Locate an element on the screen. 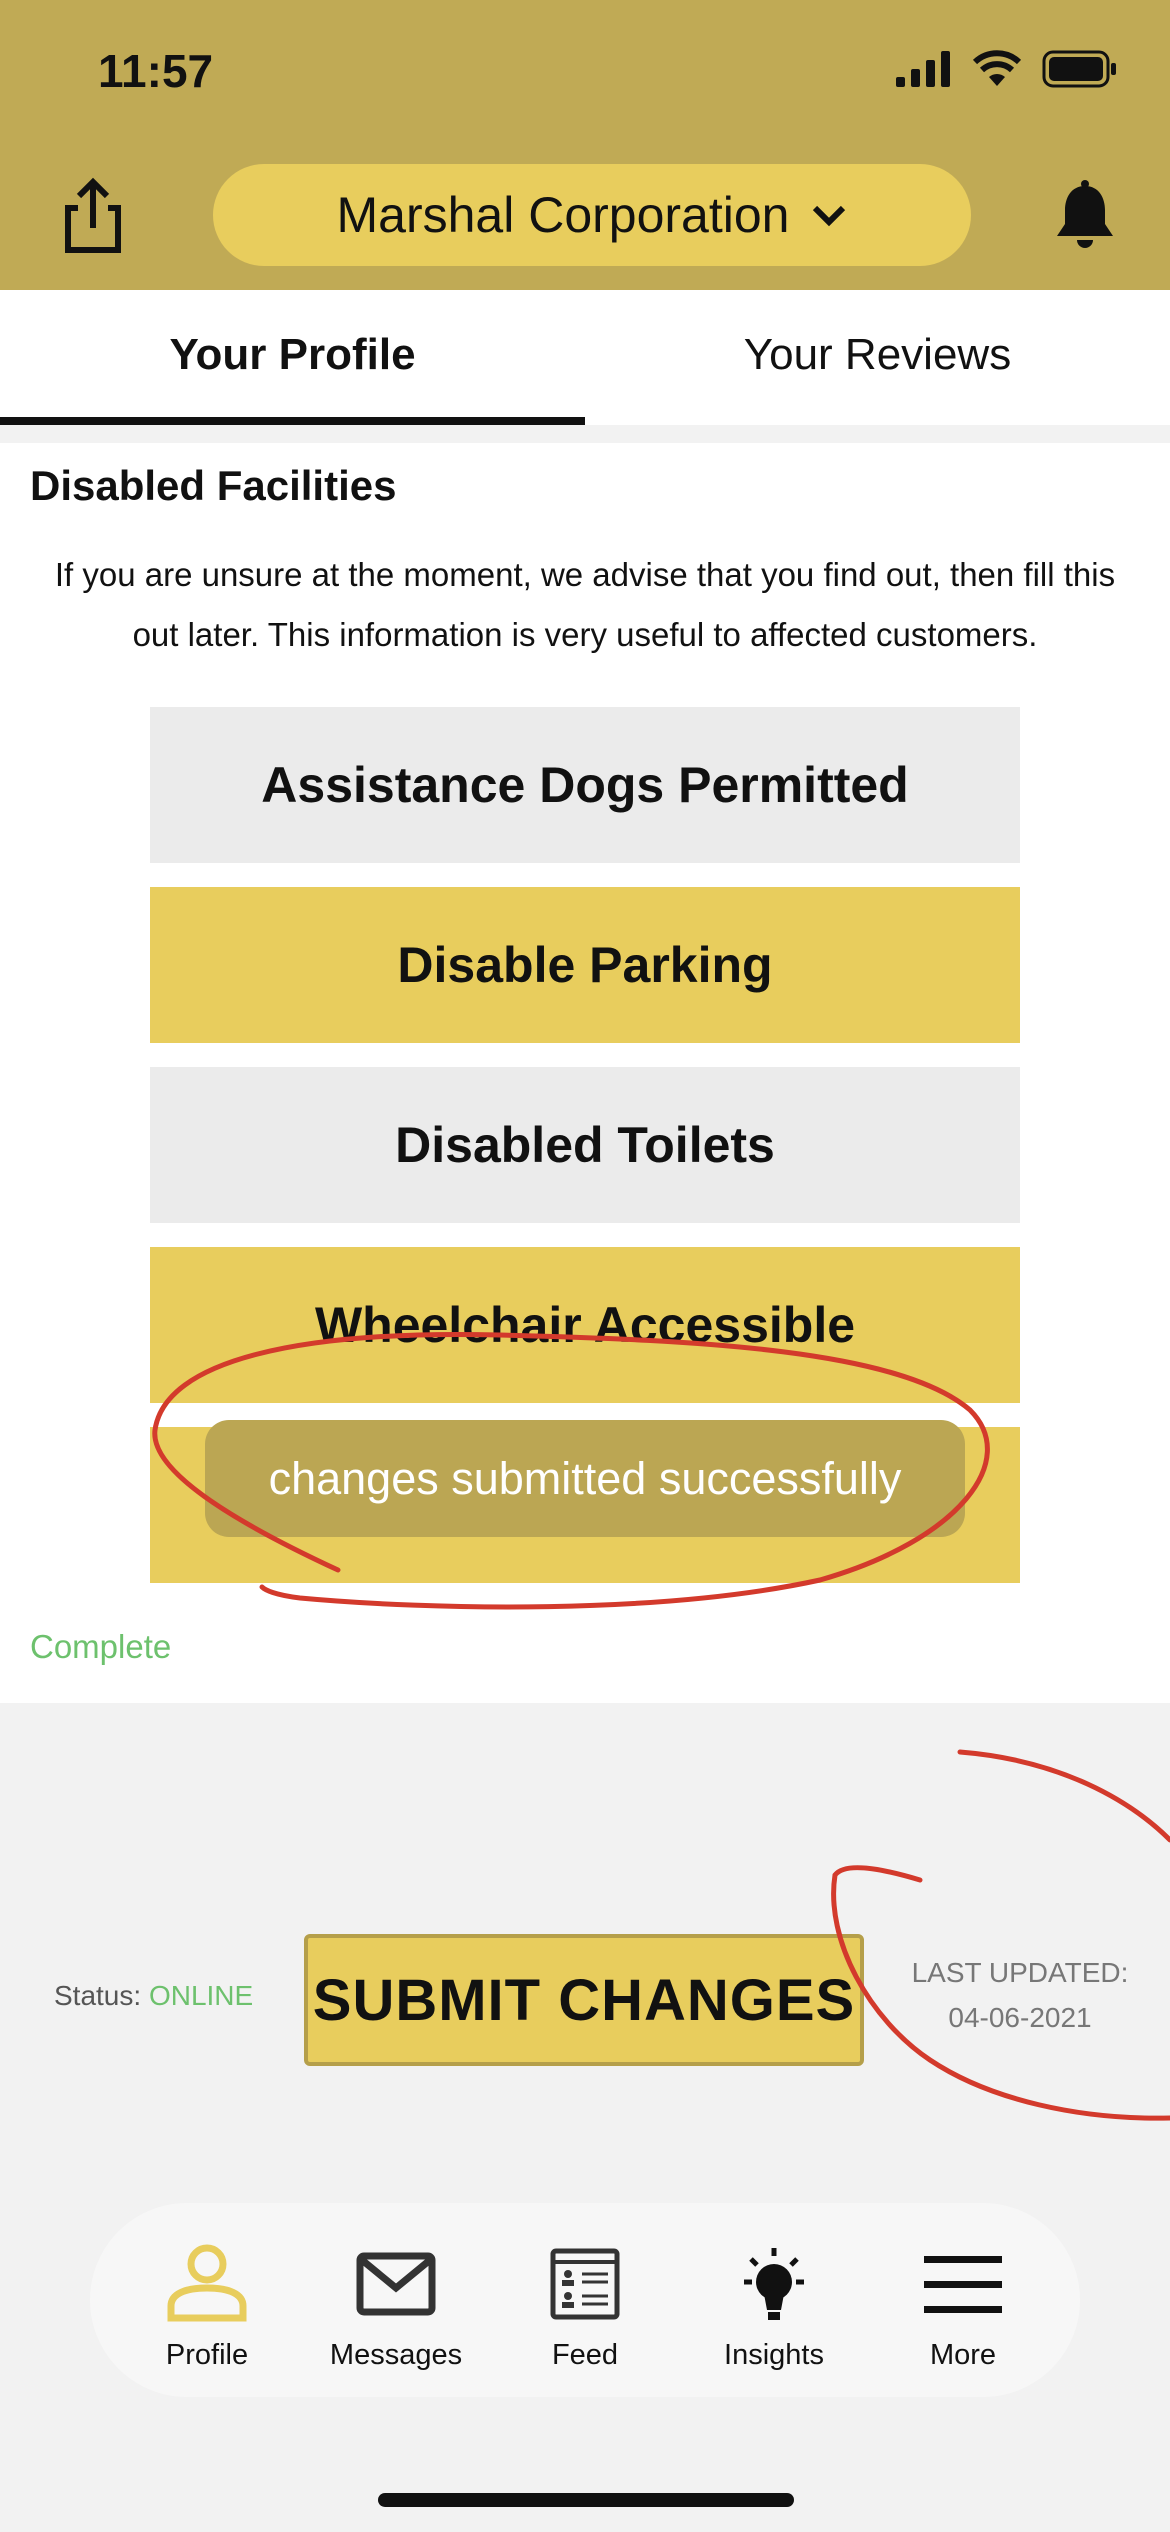 The height and width of the screenshot is (2532, 1170). profile-tabs: Your Profile Your Reviews is located at coordinates (585, 357).